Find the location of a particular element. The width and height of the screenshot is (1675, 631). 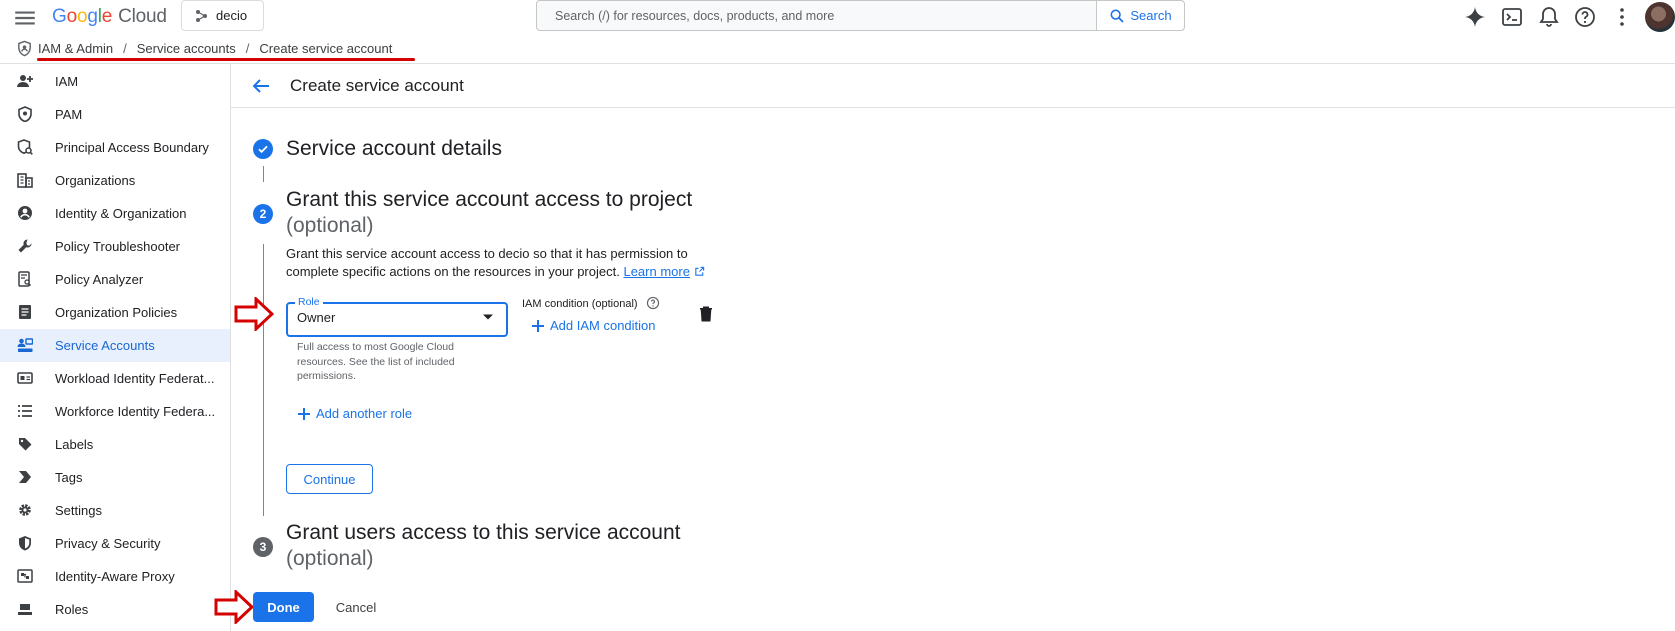

menu-icon is located at coordinates (25, 18).